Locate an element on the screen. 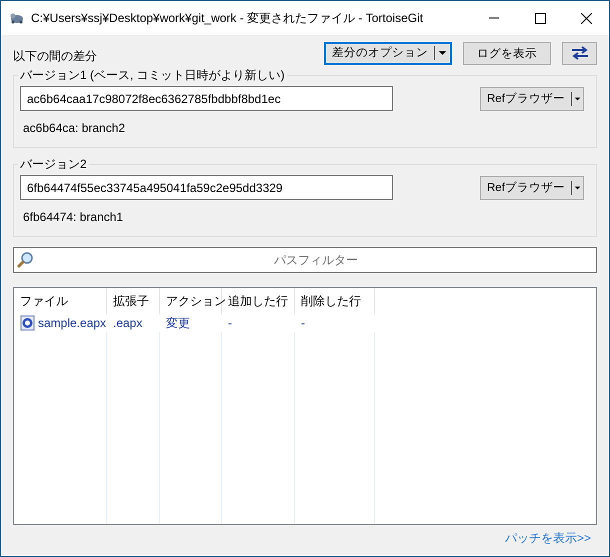 The height and width of the screenshot is (557, 610). show-log-button: ログを表示 is located at coordinates (507, 53).